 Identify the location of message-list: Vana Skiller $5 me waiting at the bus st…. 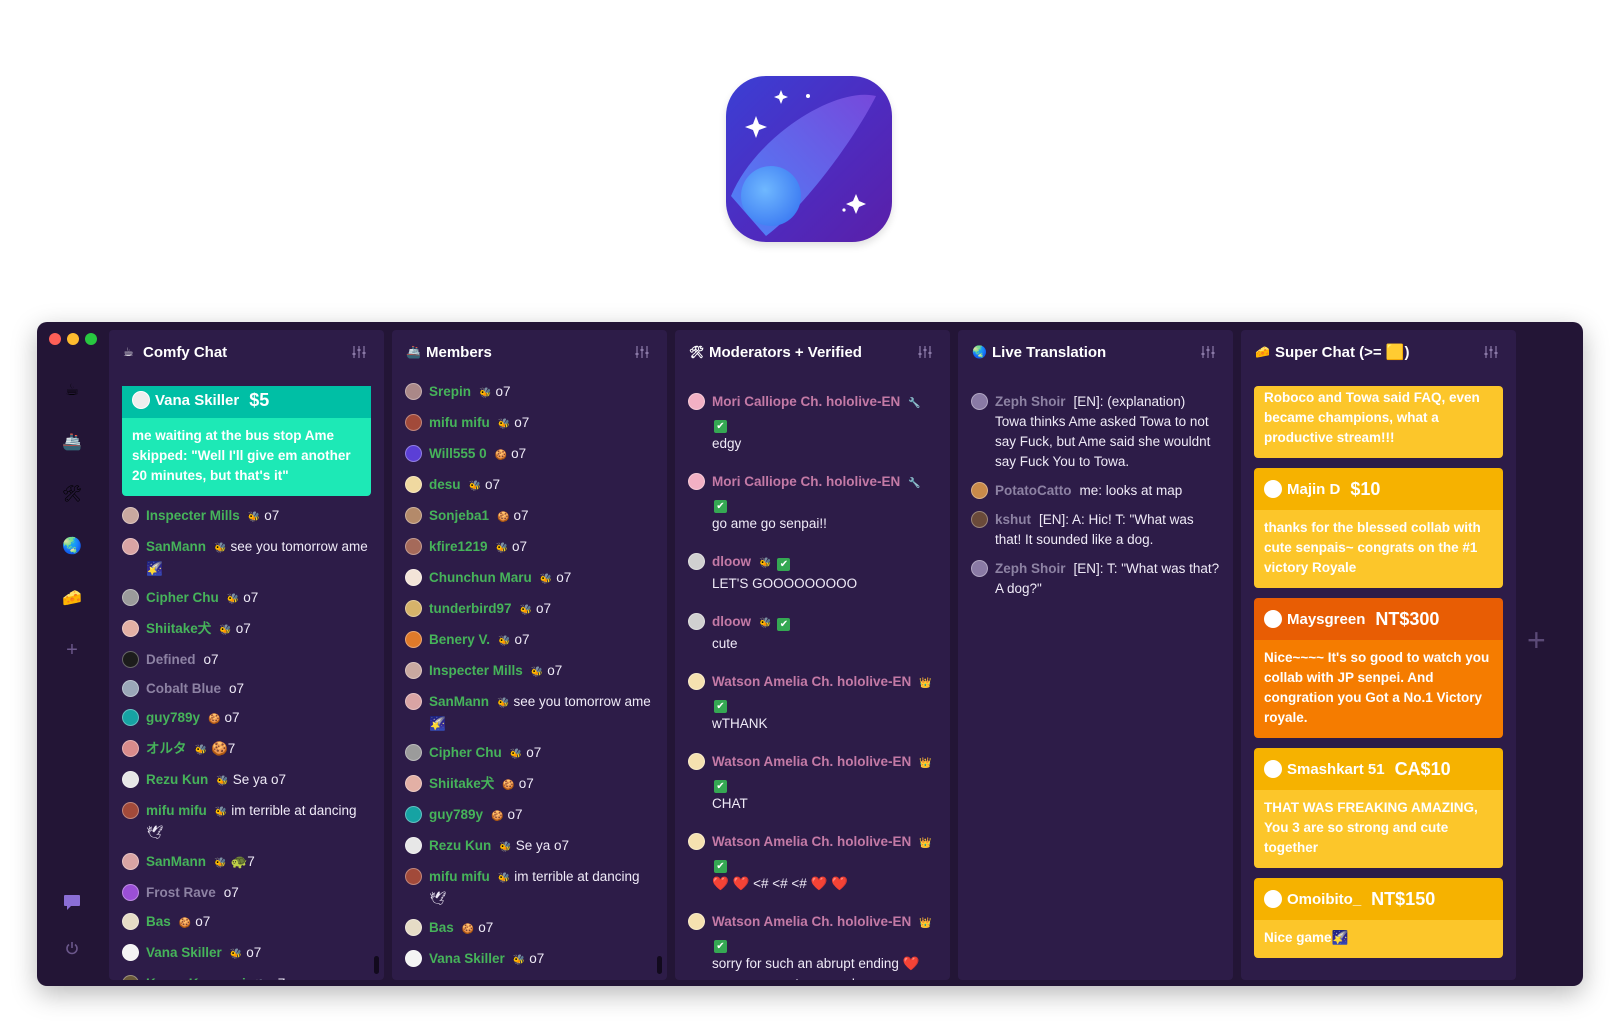
(246, 683).